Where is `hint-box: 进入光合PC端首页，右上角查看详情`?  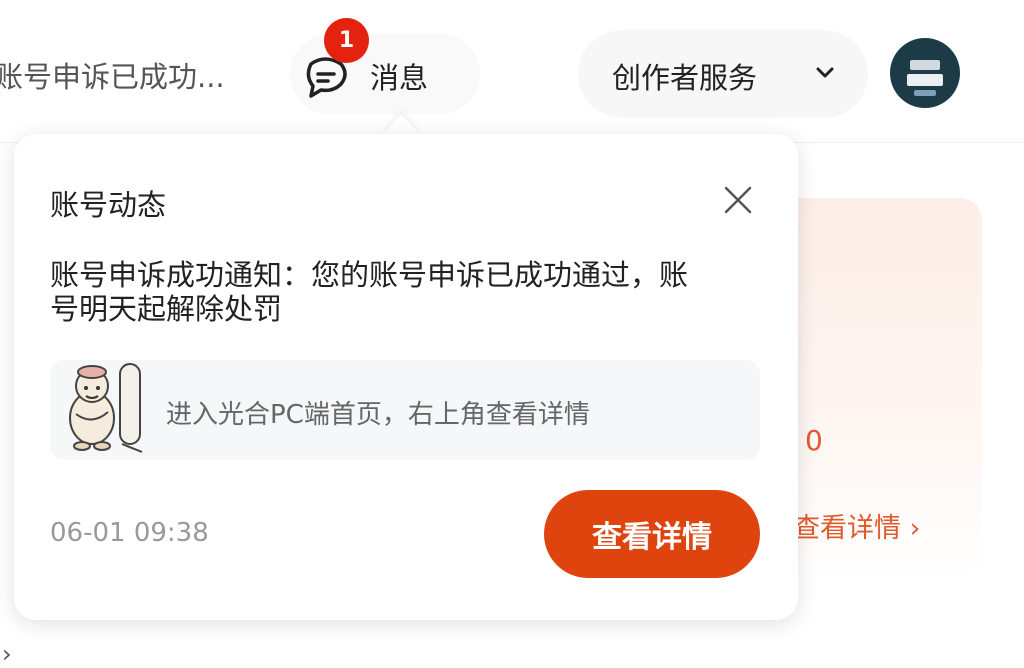
hint-box: 进入光合PC端首页，右上角查看详情 is located at coordinates (405, 410).